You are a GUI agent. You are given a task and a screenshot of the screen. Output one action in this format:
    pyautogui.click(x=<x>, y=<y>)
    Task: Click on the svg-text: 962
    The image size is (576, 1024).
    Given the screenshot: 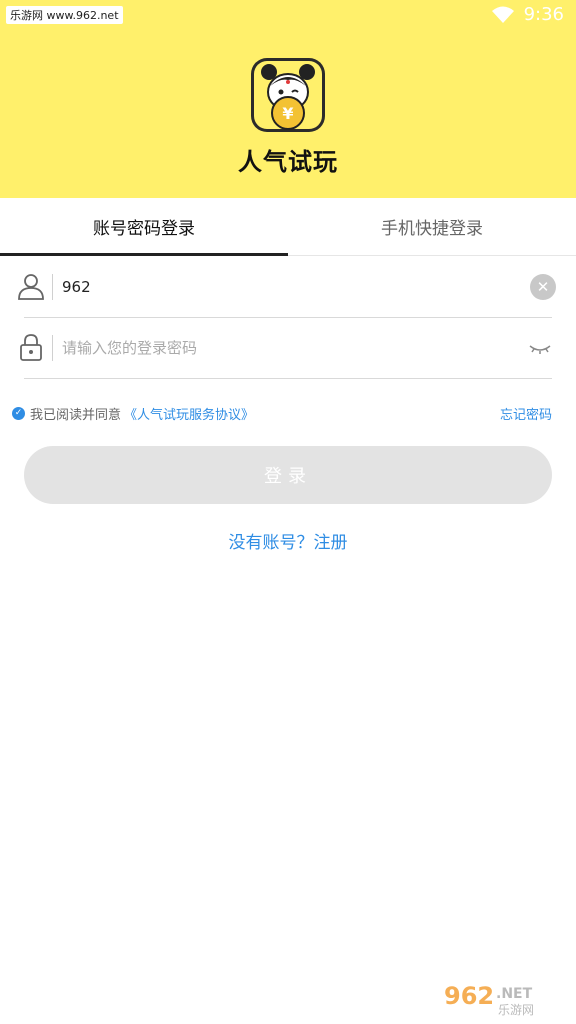 What is the action you would take?
    pyautogui.click(x=469, y=996)
    